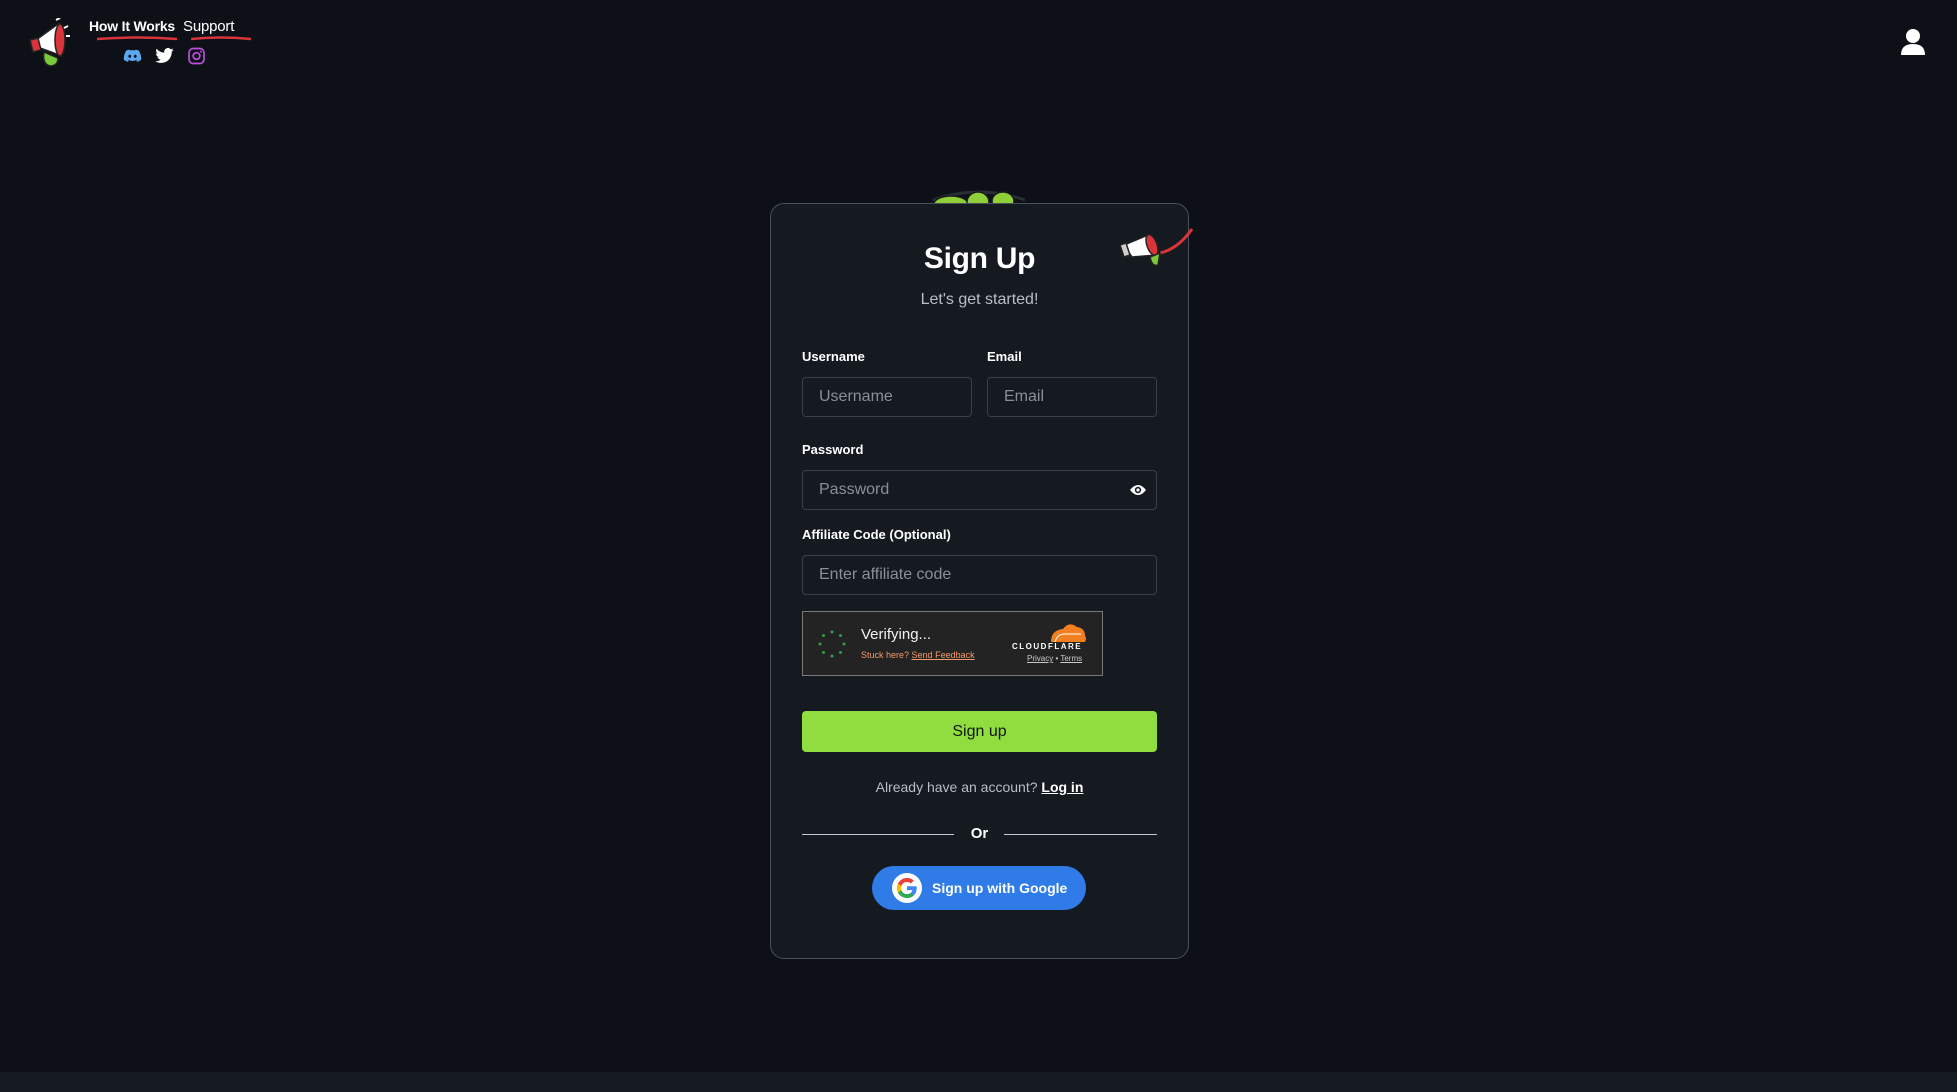 The height and width of the screenshot is (1092, 1957). I want to click on header-nav: How It Works Support, so click(170, 29).